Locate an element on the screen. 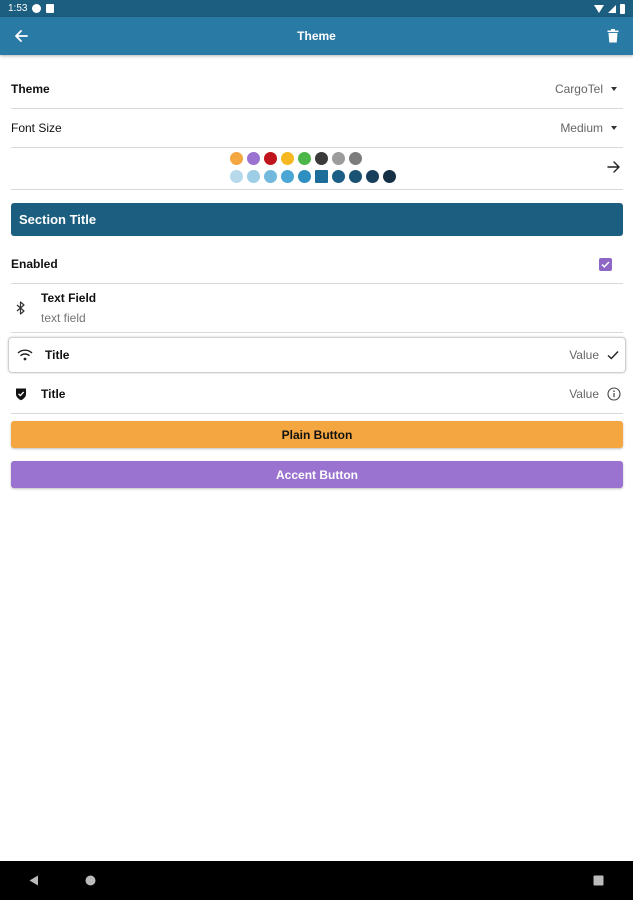 The height and width of the screenshot is (900, 633). color-swatches is located at coordinates (313, 170).